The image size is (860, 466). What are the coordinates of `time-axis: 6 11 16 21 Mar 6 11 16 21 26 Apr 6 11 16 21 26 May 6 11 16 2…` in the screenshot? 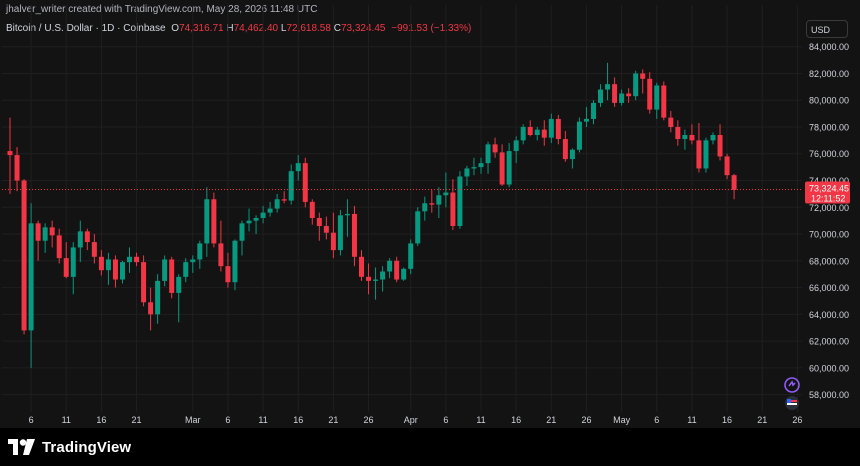 It's located at (416, 420).